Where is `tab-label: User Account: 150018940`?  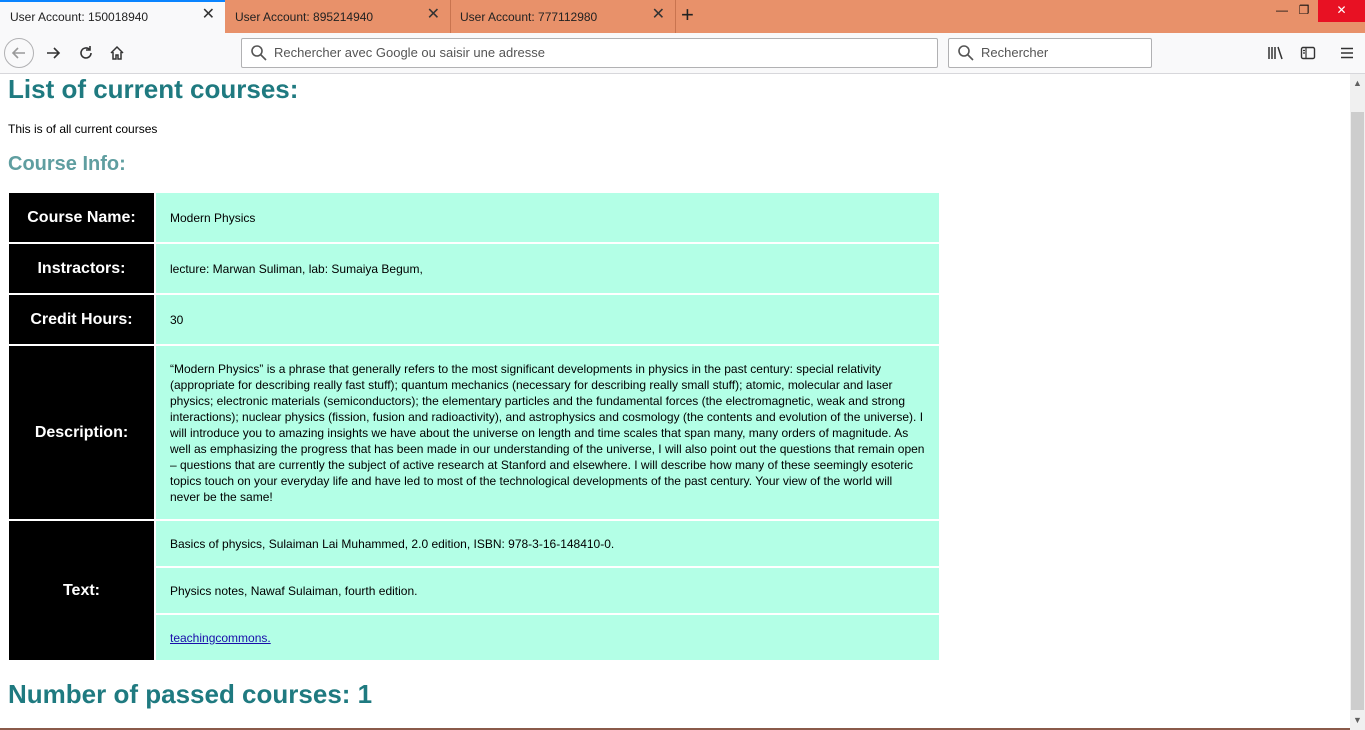
tab-label: User Account: 150018940 is located at coordinates (79, 17).